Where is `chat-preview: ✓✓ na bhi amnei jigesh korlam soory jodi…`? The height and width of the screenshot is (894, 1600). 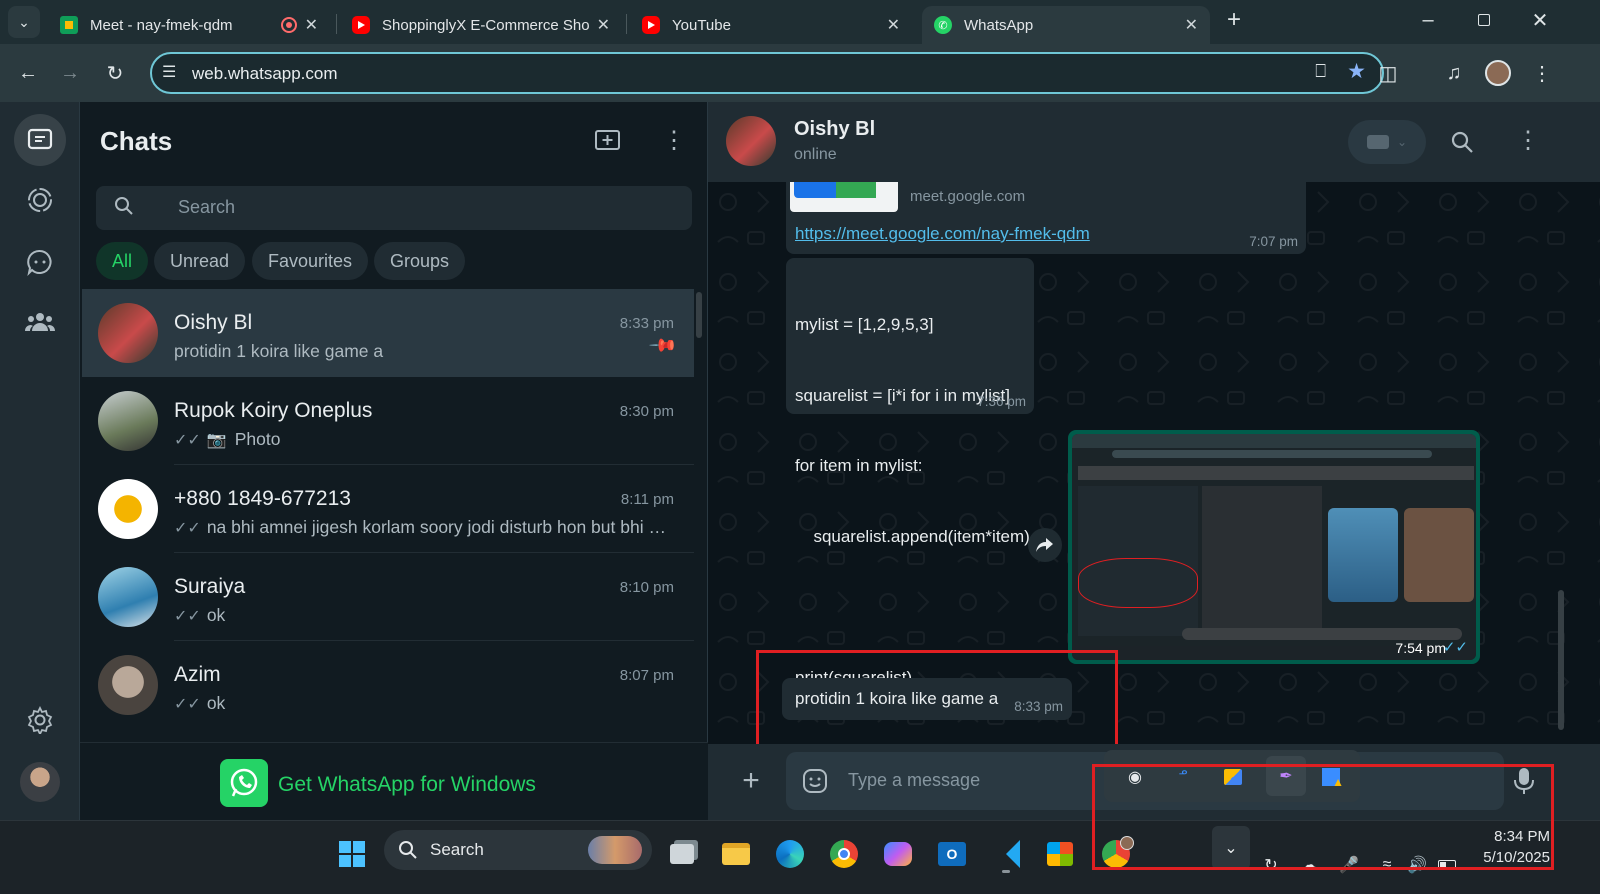
chat-preview: ✓✓ na bhi amnei jigesh korlam soory jodi… is located at coordinates (424, 527).